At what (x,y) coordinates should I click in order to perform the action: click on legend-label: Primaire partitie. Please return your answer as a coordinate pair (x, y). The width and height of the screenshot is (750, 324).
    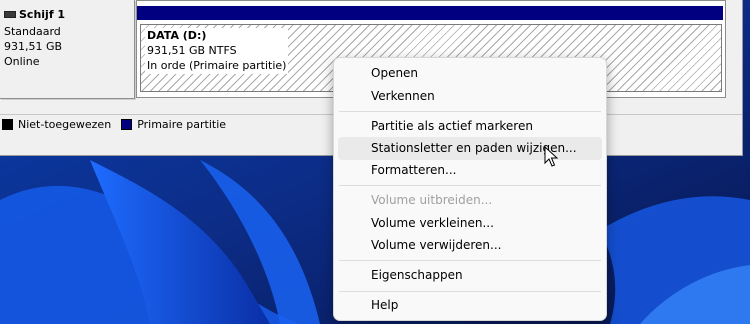
    Looking at the image, I should click on (182, 124).